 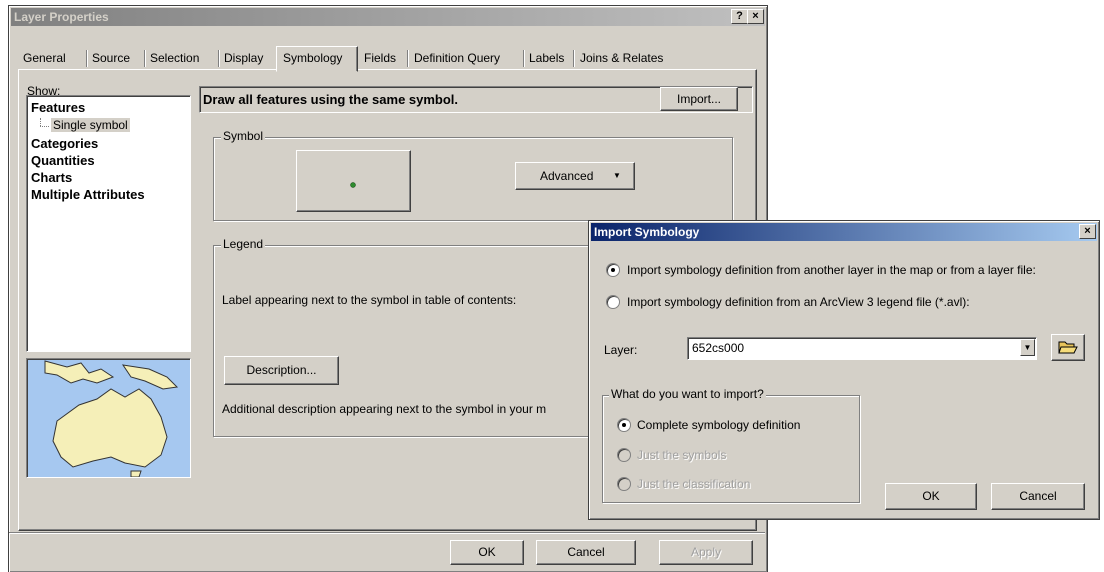 I want to click on open-folder-icon, so click(x=1068, y=347).